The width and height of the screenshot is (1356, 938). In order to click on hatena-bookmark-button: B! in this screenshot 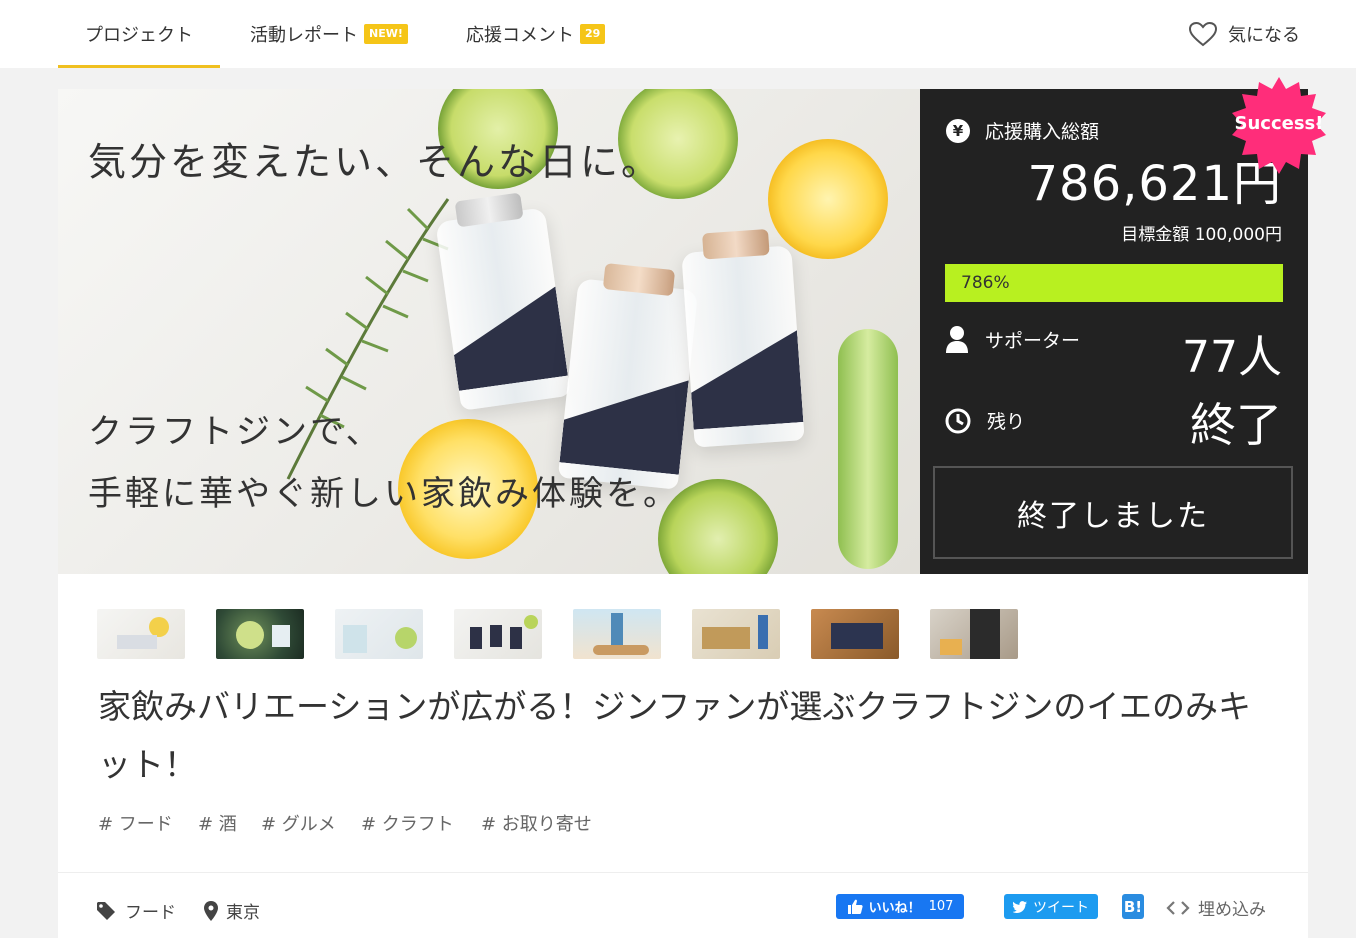, I will do `click(1133, 906)`.